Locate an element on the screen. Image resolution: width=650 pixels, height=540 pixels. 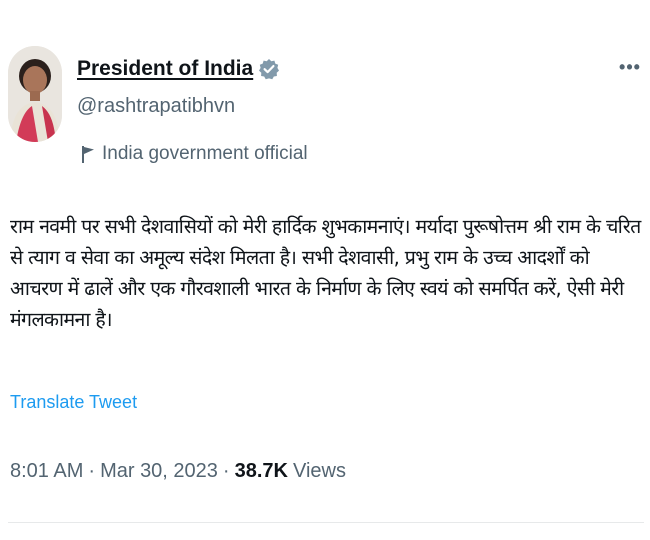
views-label: Views is located at coordinates (319, 471).